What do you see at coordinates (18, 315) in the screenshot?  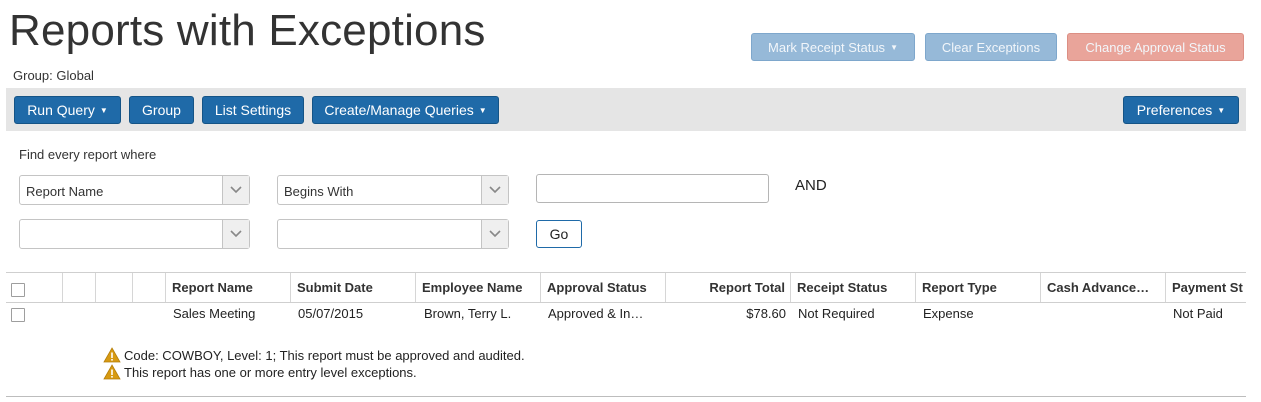 I see `row-checkbox` at bounding box center [18, 315].